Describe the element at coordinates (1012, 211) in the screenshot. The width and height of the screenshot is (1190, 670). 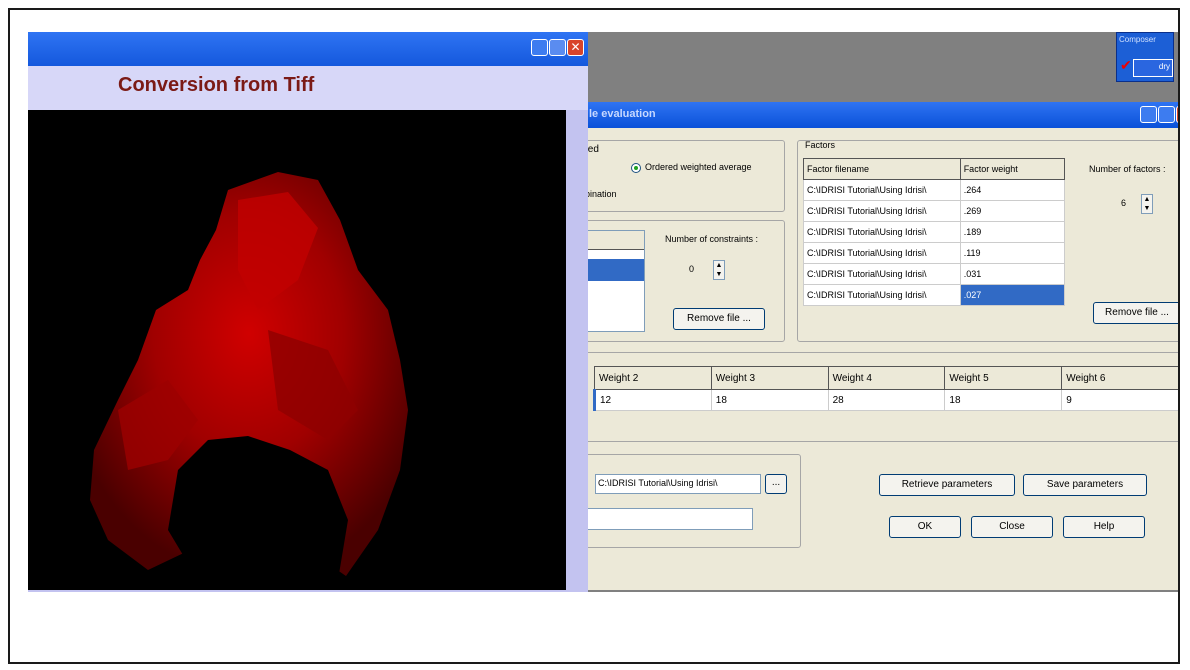
I see `factor-weight-cell: .269` at that location.